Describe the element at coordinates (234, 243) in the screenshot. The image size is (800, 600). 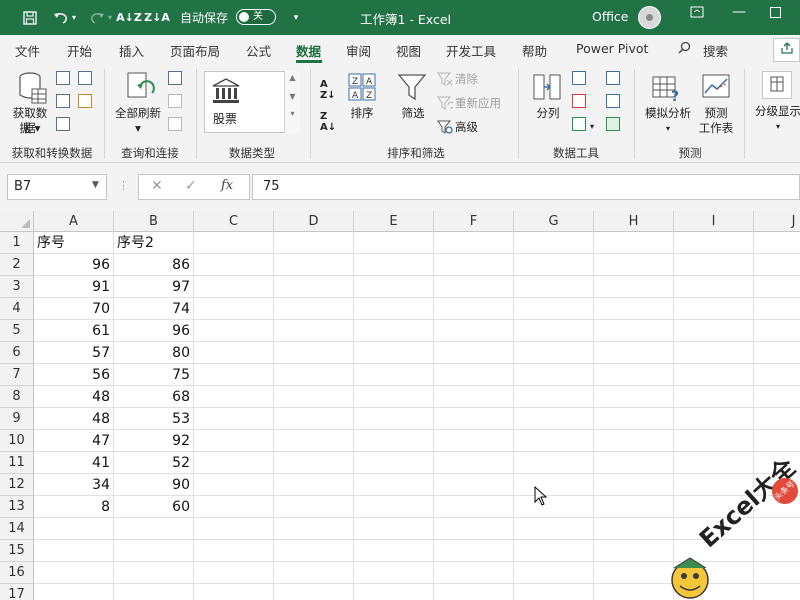
I see `cell-c1` at that location.